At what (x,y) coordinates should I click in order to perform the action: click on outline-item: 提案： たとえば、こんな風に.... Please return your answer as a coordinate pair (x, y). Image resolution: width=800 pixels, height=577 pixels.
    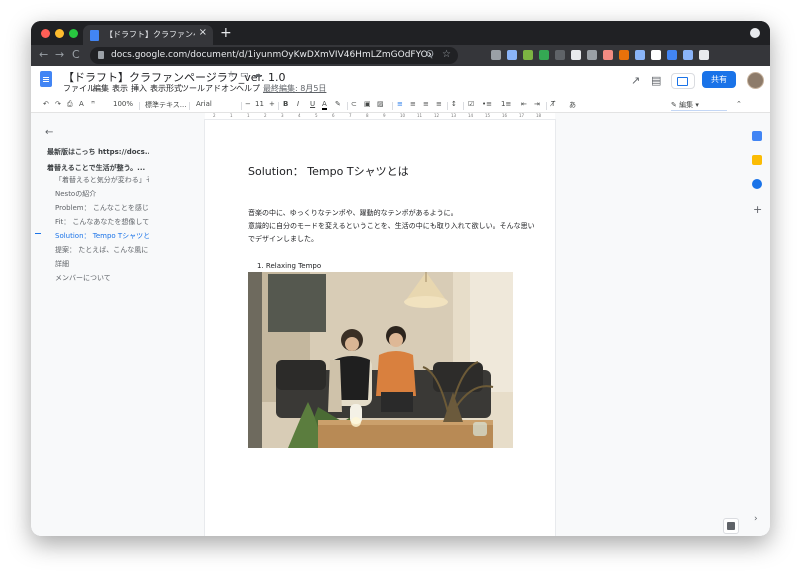
    Looking at the image, I should click on (102, 250).